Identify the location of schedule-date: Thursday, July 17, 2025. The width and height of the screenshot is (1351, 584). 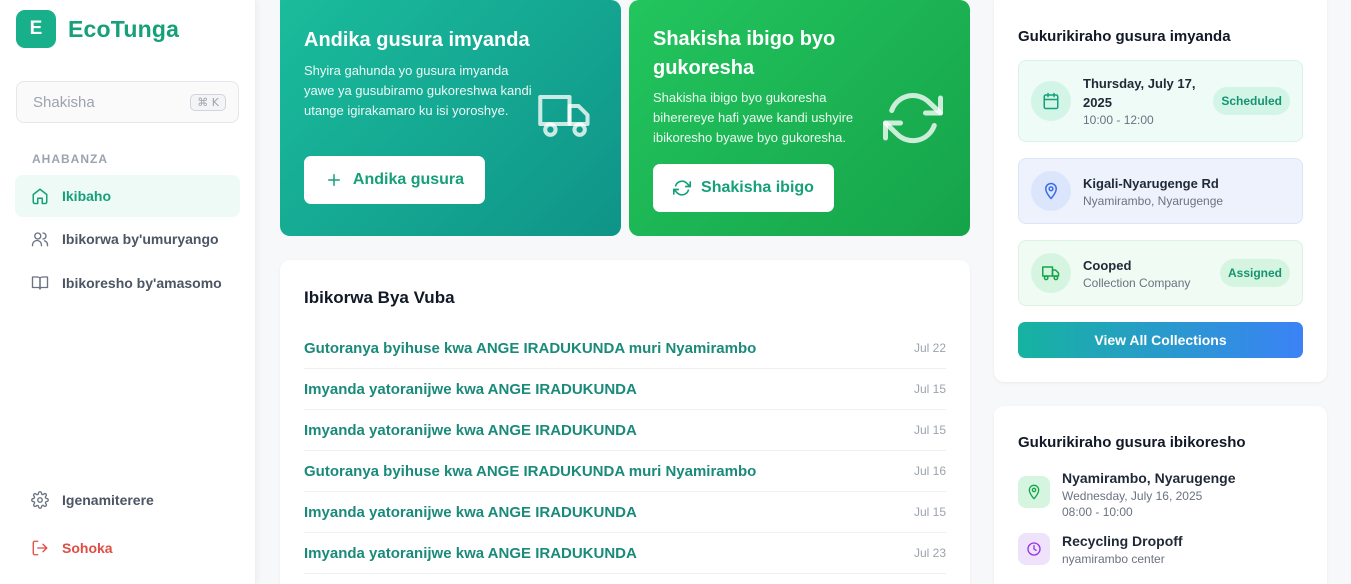
(1139, 93).